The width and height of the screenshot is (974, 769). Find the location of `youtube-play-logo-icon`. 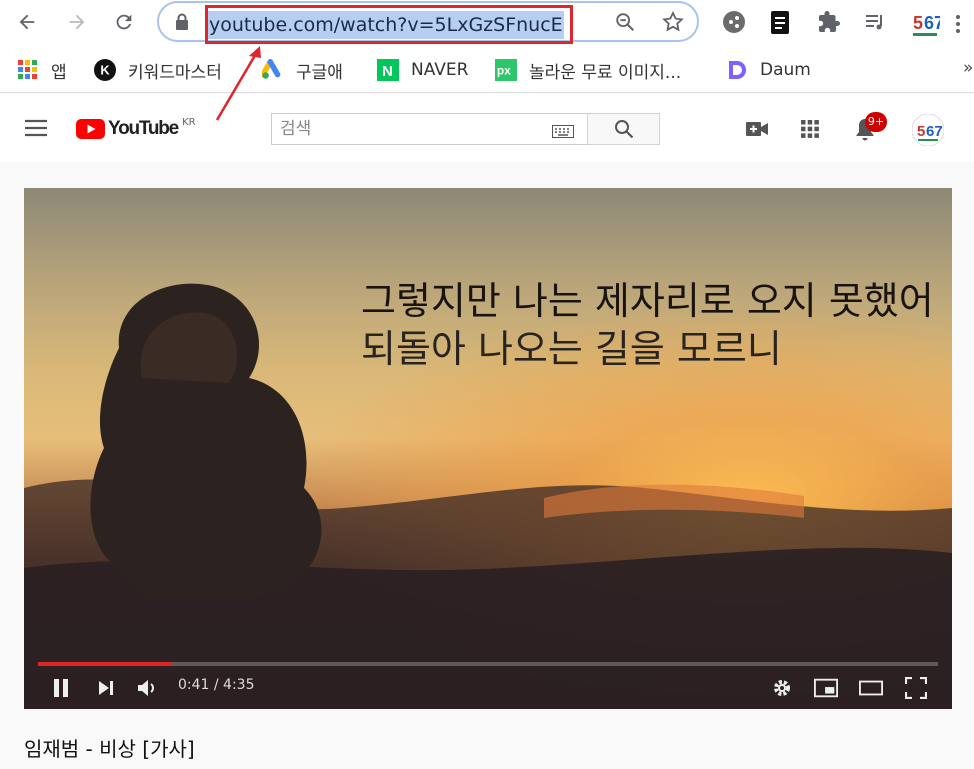

youtube-play-logo-icon is located at coordinates (90, 129).